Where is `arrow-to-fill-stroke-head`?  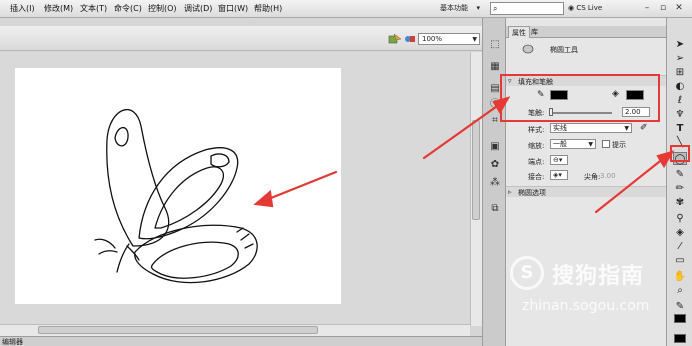 arrow-to-fill-stroke-head is located at coordinates (501, 105).